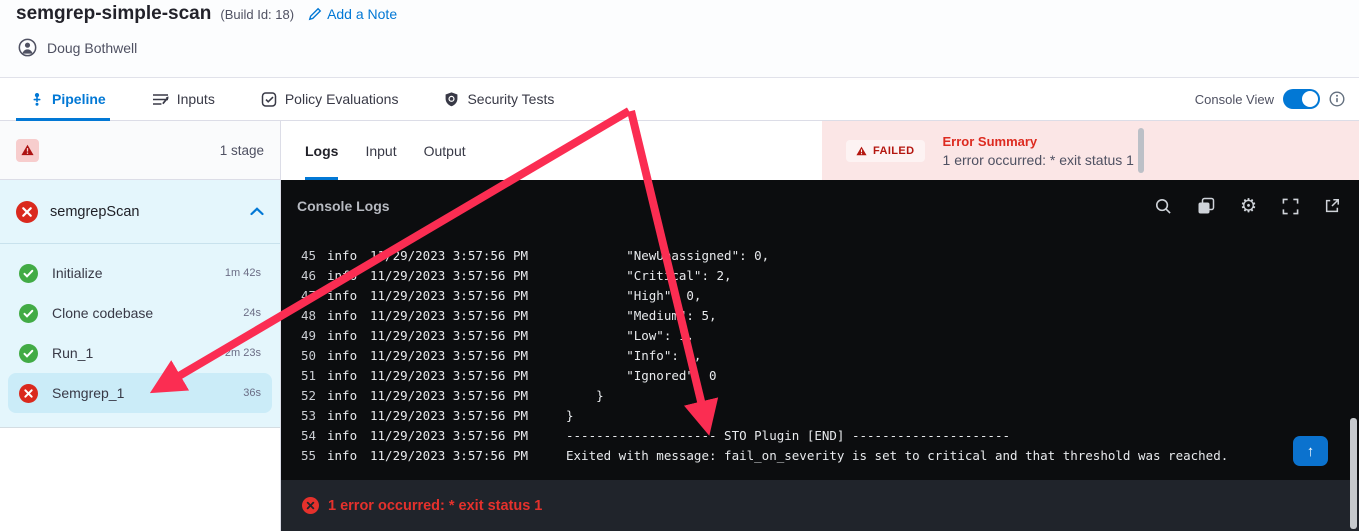 The image size is (1359, 531). Describe the element at coordinates (820, 356) in the screenshot. I see `log-line: 50 info 11/29/2023 3:57:56 PM "Info": 0,` at that location.